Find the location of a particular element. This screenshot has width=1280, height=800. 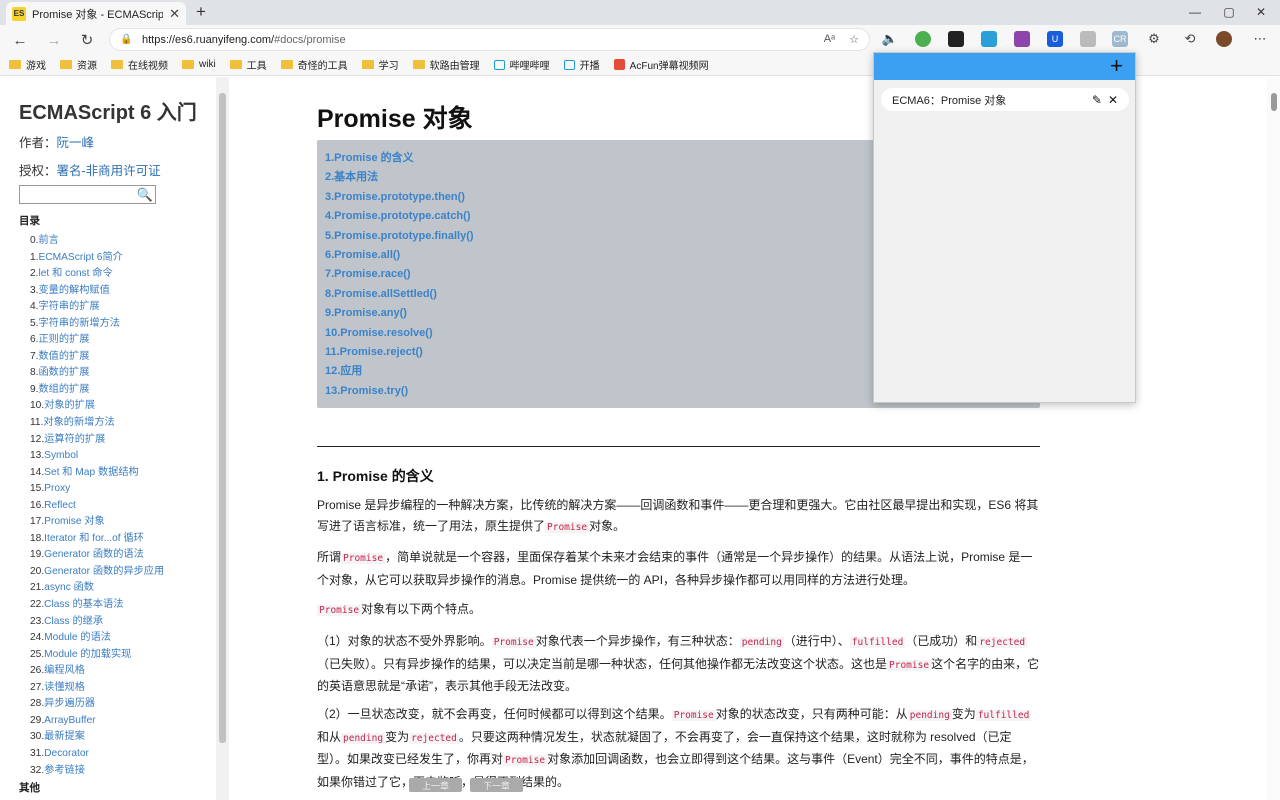

bookmark-folder: 在线视频 is located at coordinates (139, 64).